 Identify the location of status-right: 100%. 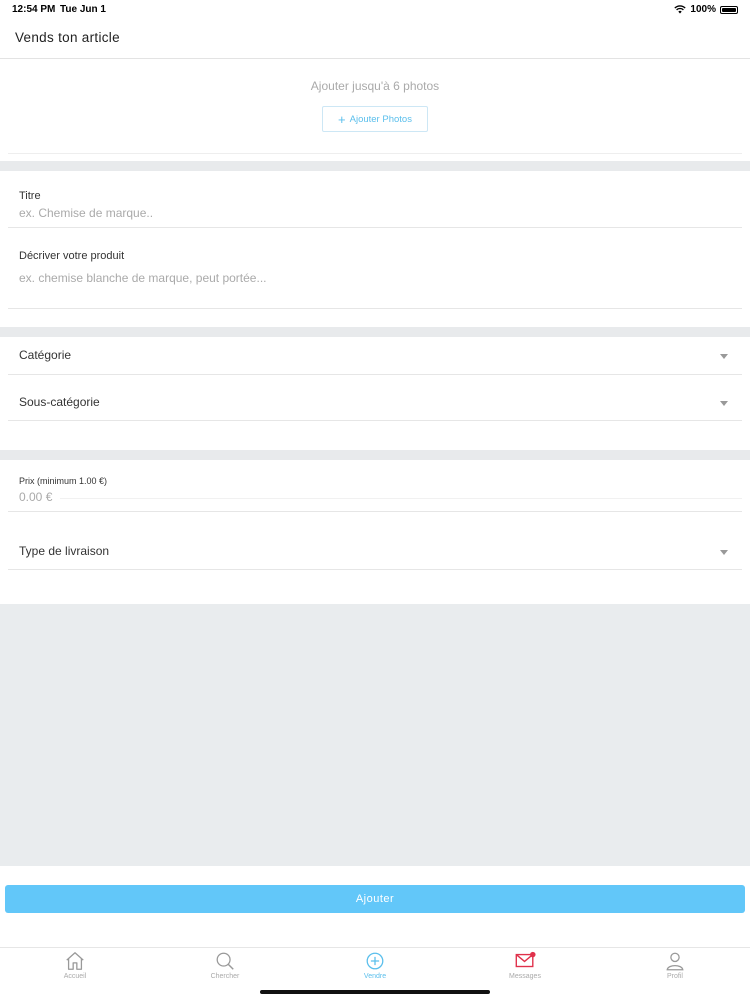
(706, 9).